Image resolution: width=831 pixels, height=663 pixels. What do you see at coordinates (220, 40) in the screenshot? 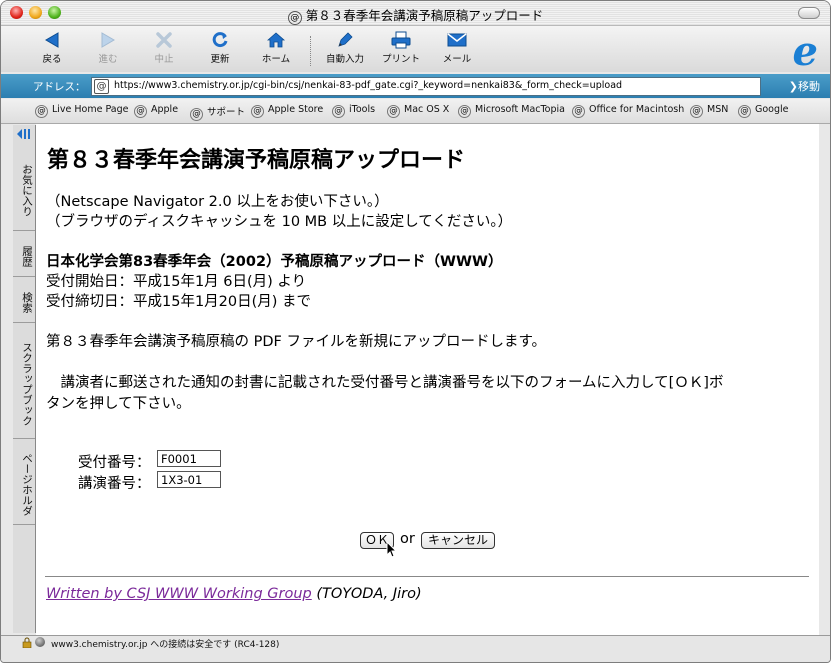
I see `refresh-icon` at bounding box center [220, 40].